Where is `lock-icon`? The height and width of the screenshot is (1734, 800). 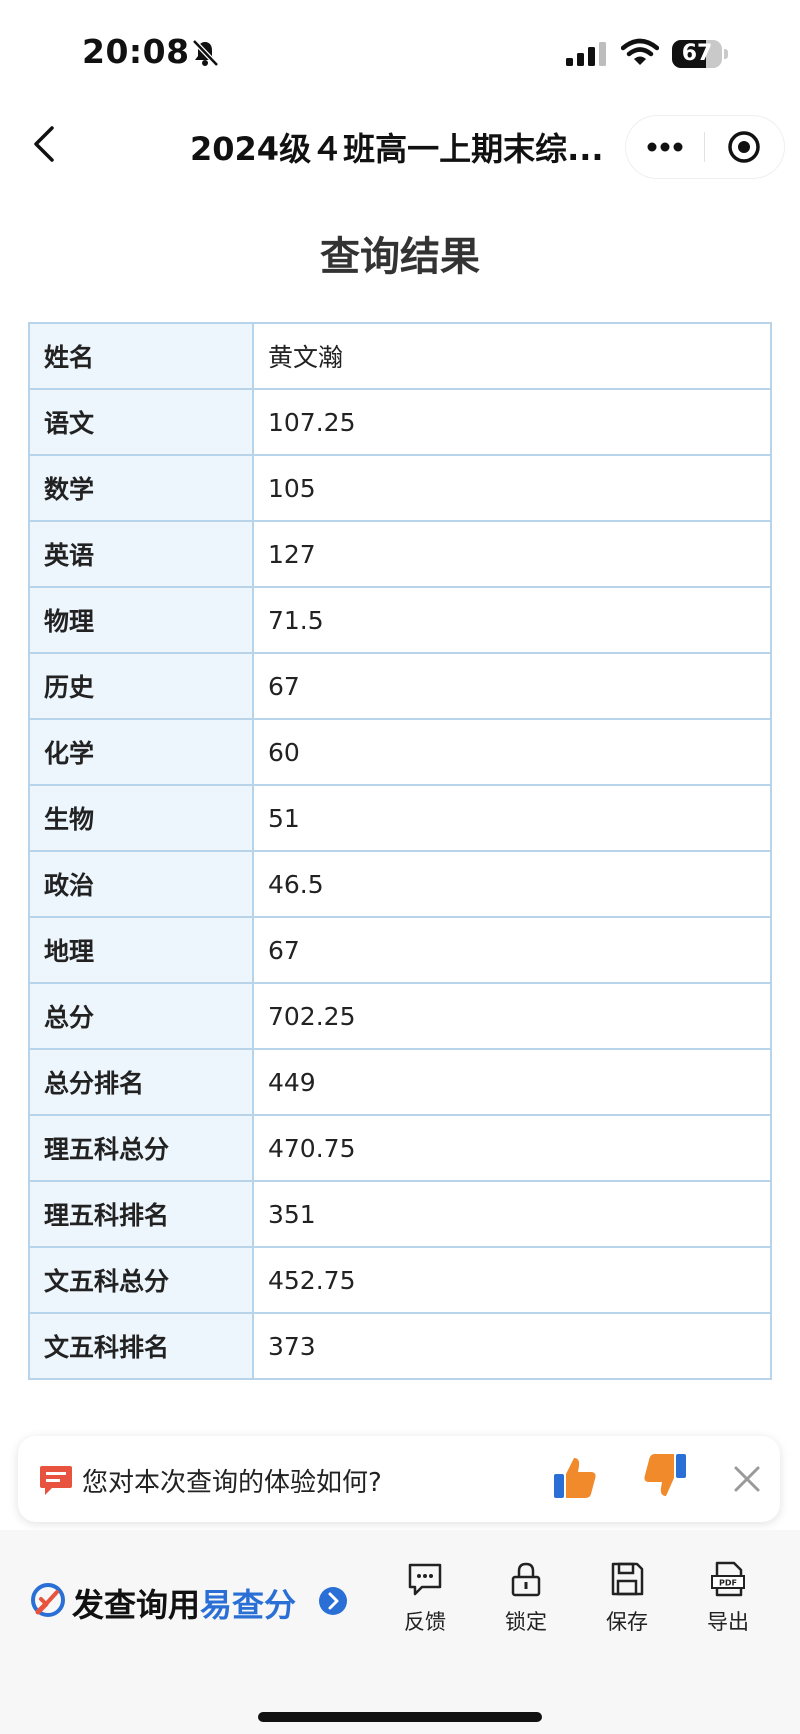
lock-icon is located at coordinates (526, 1579).